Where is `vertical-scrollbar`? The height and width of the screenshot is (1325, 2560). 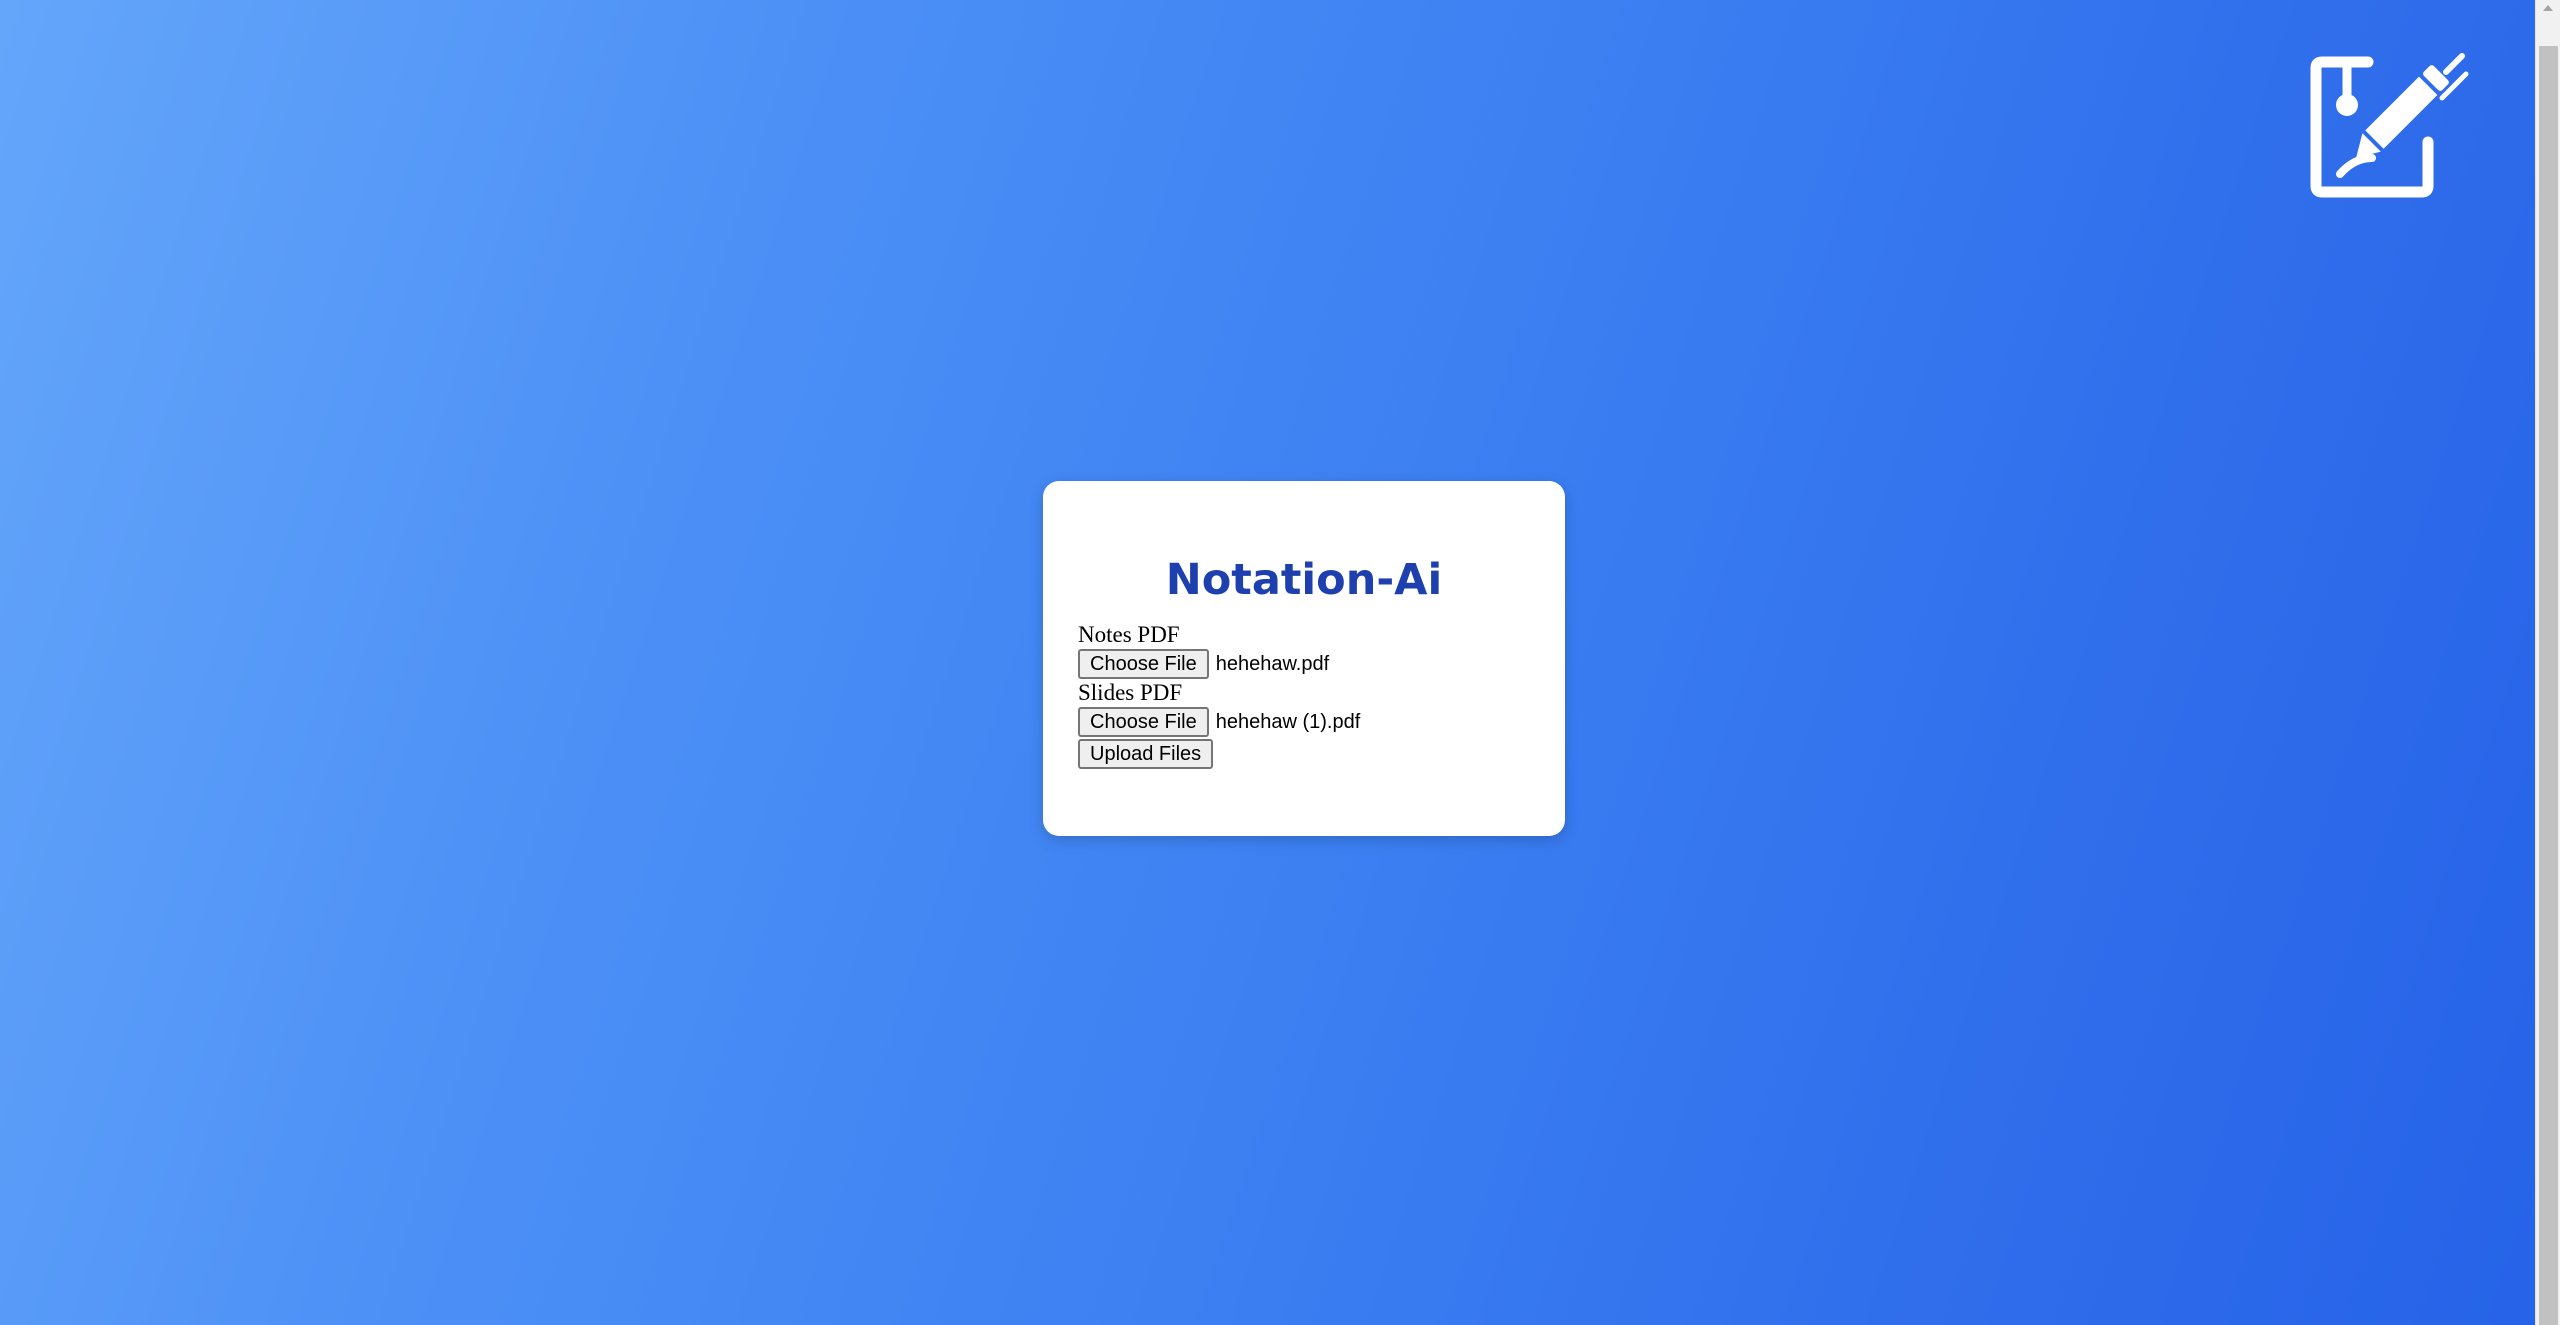 vertical-scrollbar is located at coordinates (2547, 662).